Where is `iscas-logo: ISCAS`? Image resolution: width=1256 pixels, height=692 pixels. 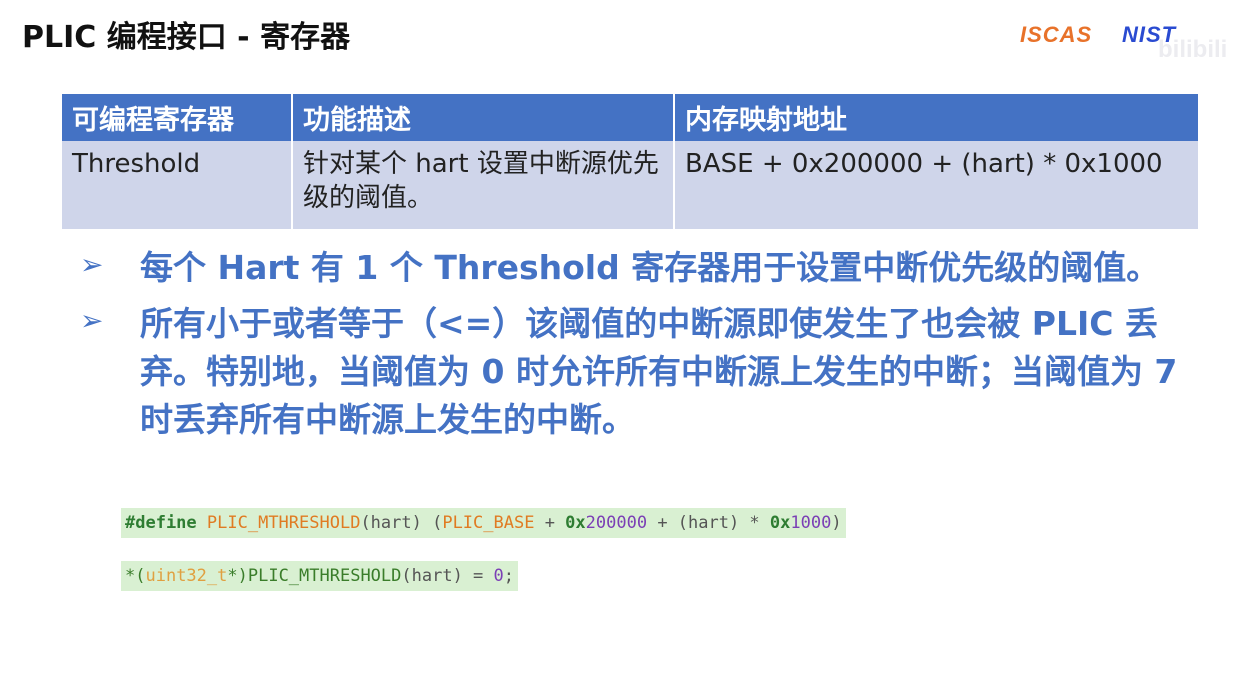
iscas-logo: ISCAS is located at coordinates (1056, 34).